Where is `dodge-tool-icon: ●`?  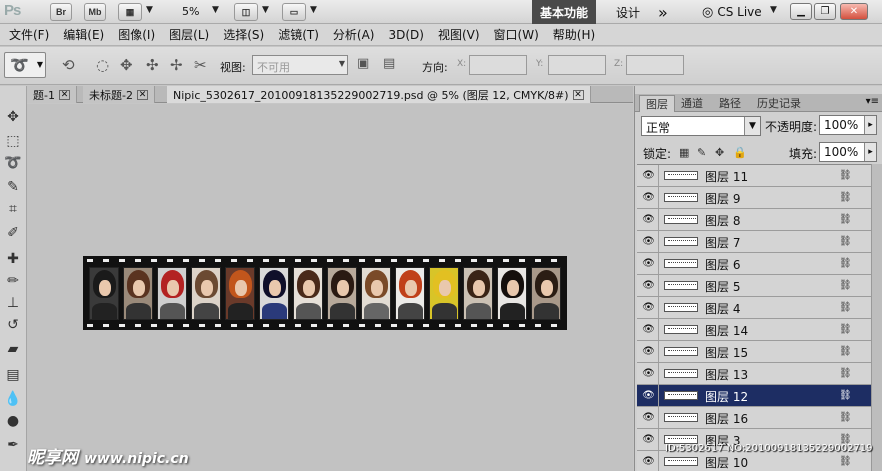 dodge-tool-icon: ● is located at coordinates (13, 421).